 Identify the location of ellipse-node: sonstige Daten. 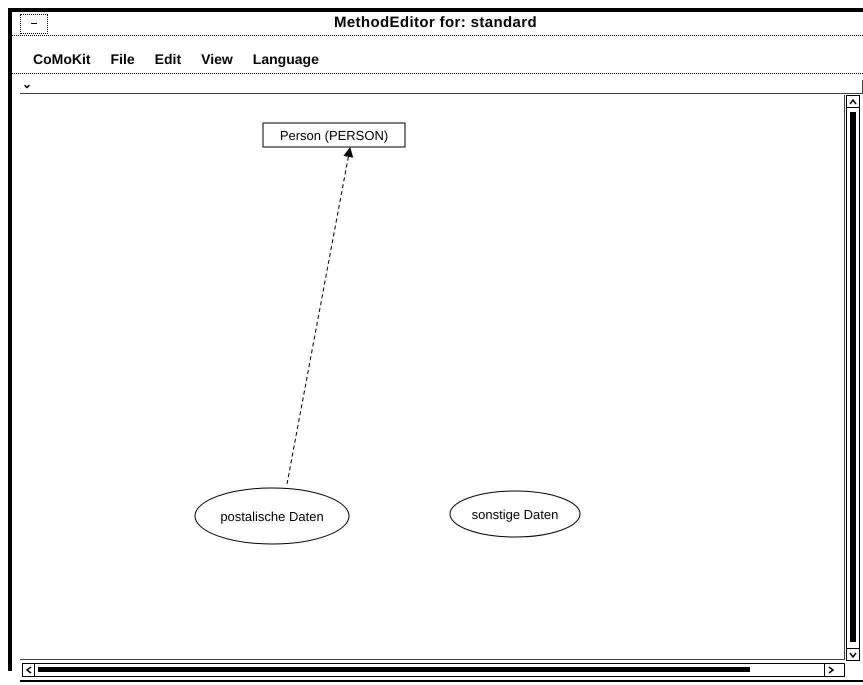
(515, 514).